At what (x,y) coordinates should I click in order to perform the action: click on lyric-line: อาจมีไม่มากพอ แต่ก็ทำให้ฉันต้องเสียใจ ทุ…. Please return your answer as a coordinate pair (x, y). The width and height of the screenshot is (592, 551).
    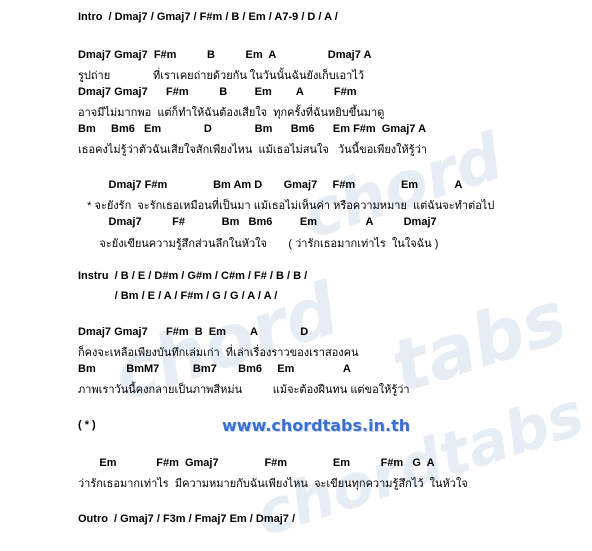
    Looking at the image, I should click on (231, 113).